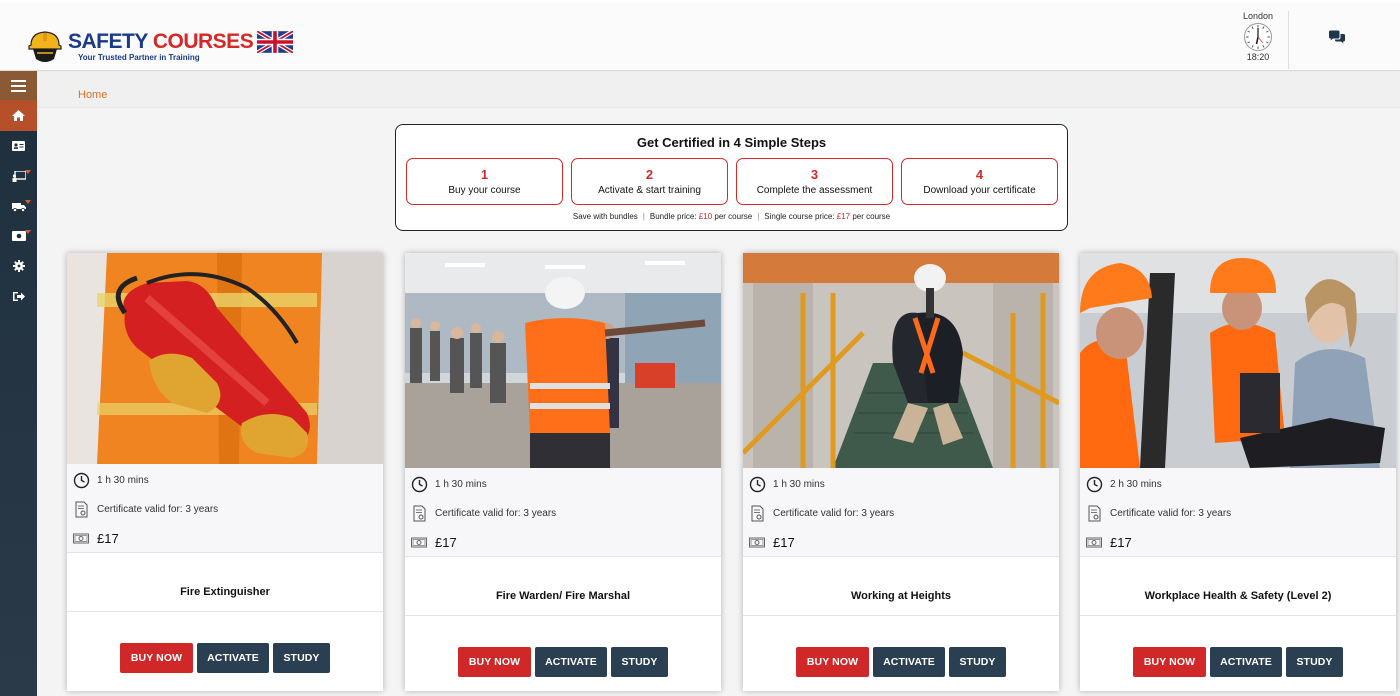 Image resolution: width=1400 pixels, height=696 pixels. Describe the element at coordinates (108, 538) in the screenshot. I see `price-text: £17` at that location.